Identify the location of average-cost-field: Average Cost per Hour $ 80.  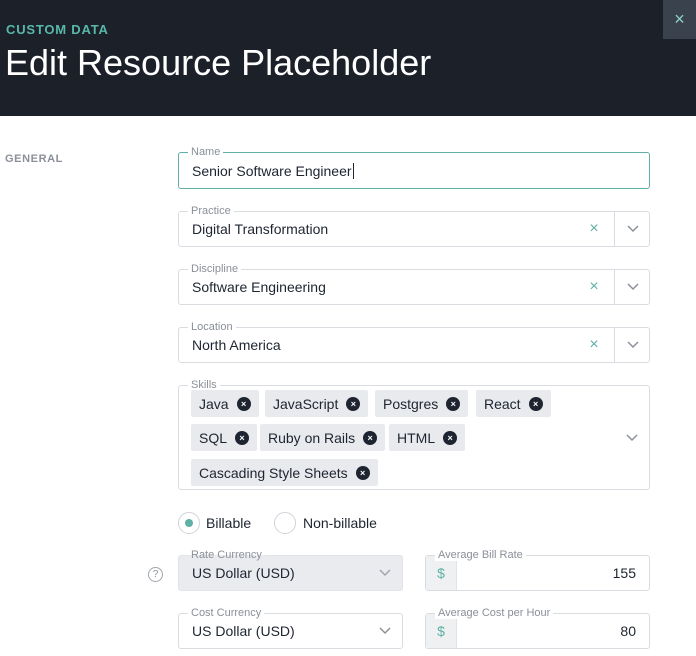
(537, 628).